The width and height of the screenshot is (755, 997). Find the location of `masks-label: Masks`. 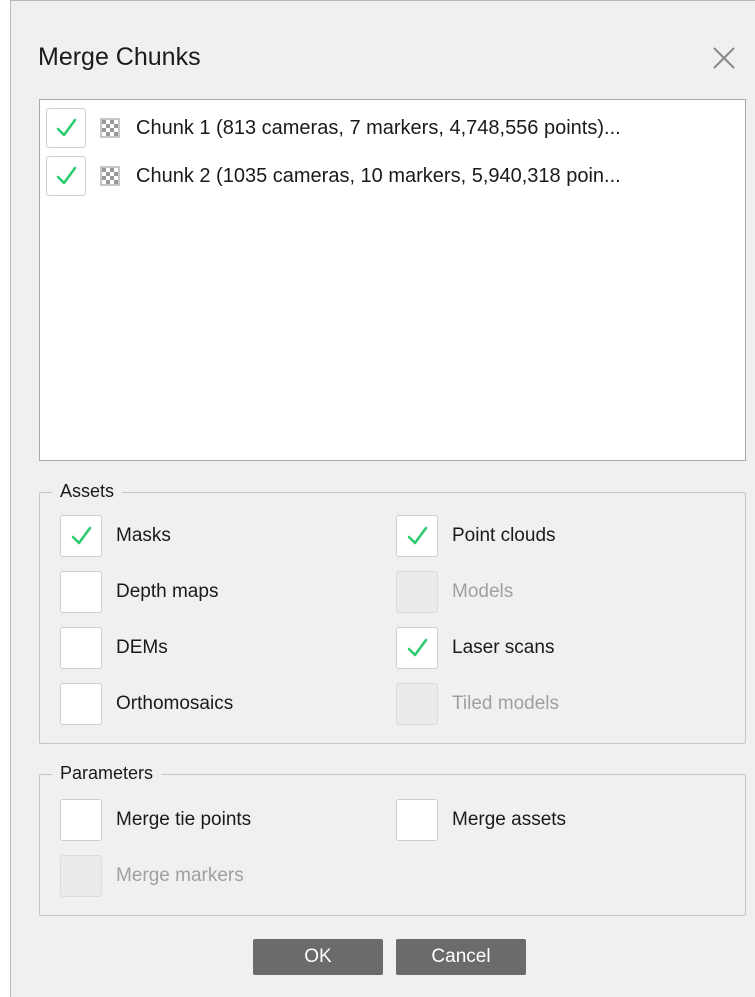

masks-label: Masks is located at coordinates (143, 535).